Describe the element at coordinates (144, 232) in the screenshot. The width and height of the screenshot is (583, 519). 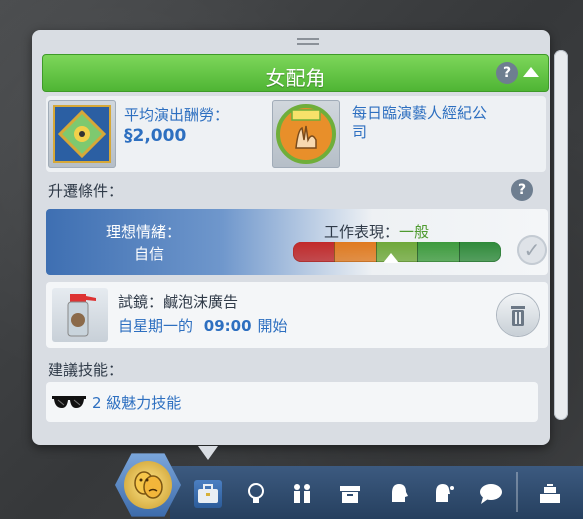
I see `mood-label: 理想情緒：` at that location.